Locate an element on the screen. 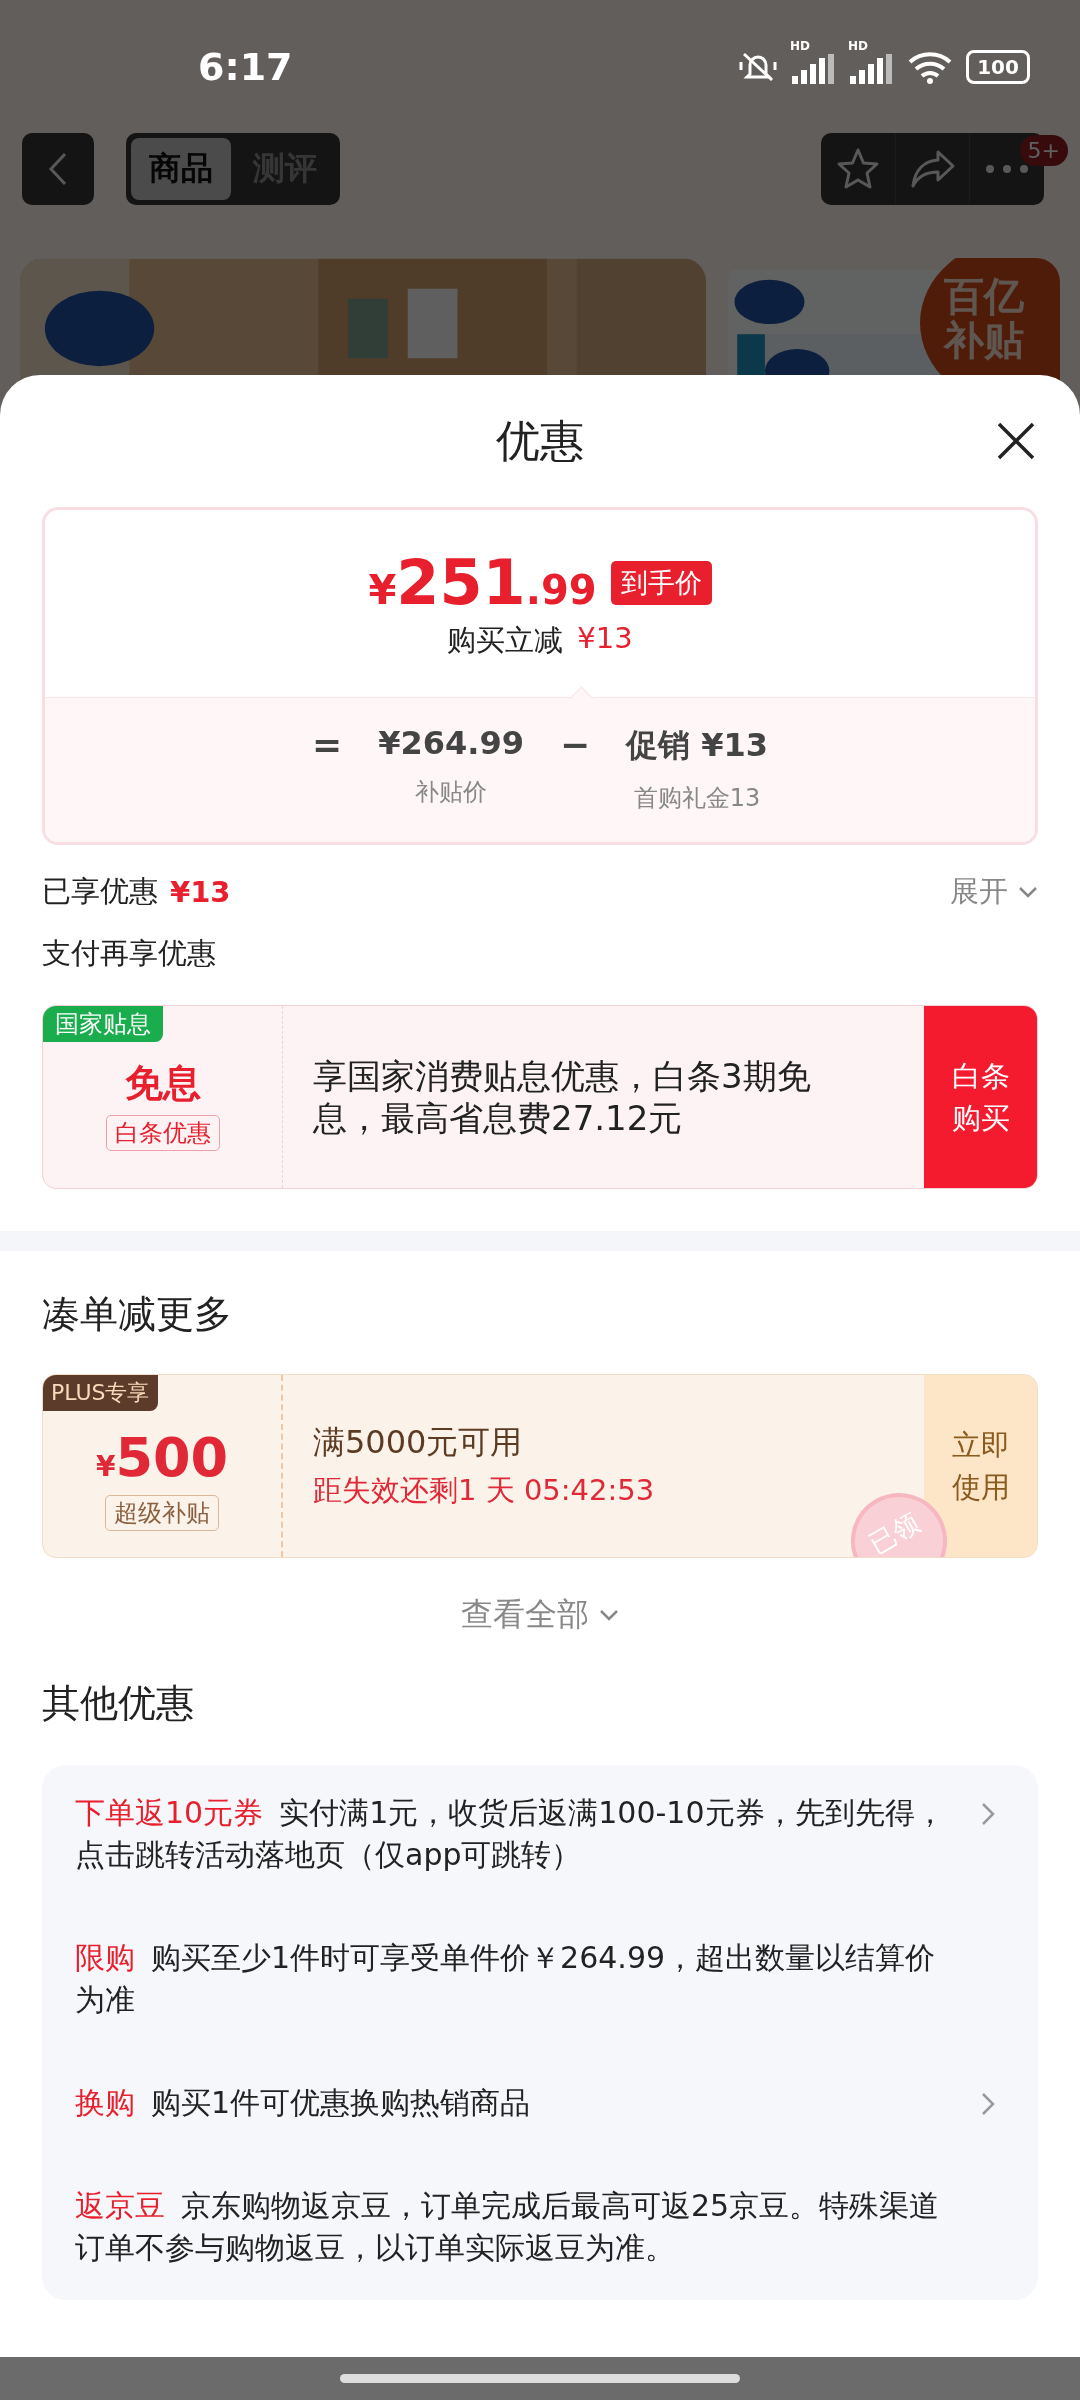  sheet-title: 优惠 is located at coordinates (540, 440).